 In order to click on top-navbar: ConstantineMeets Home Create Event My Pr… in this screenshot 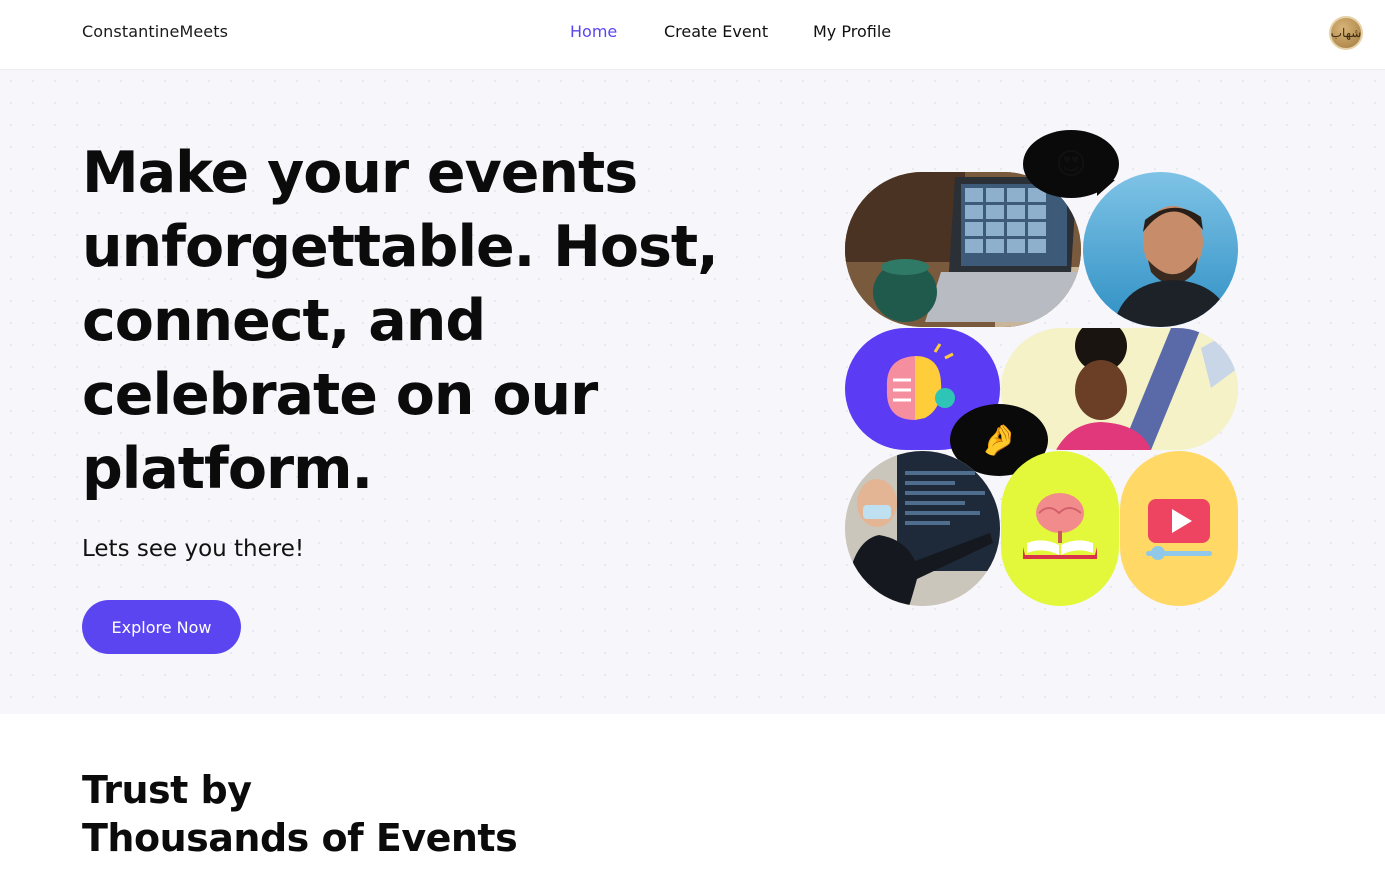, I will do `click(692, 35)`.